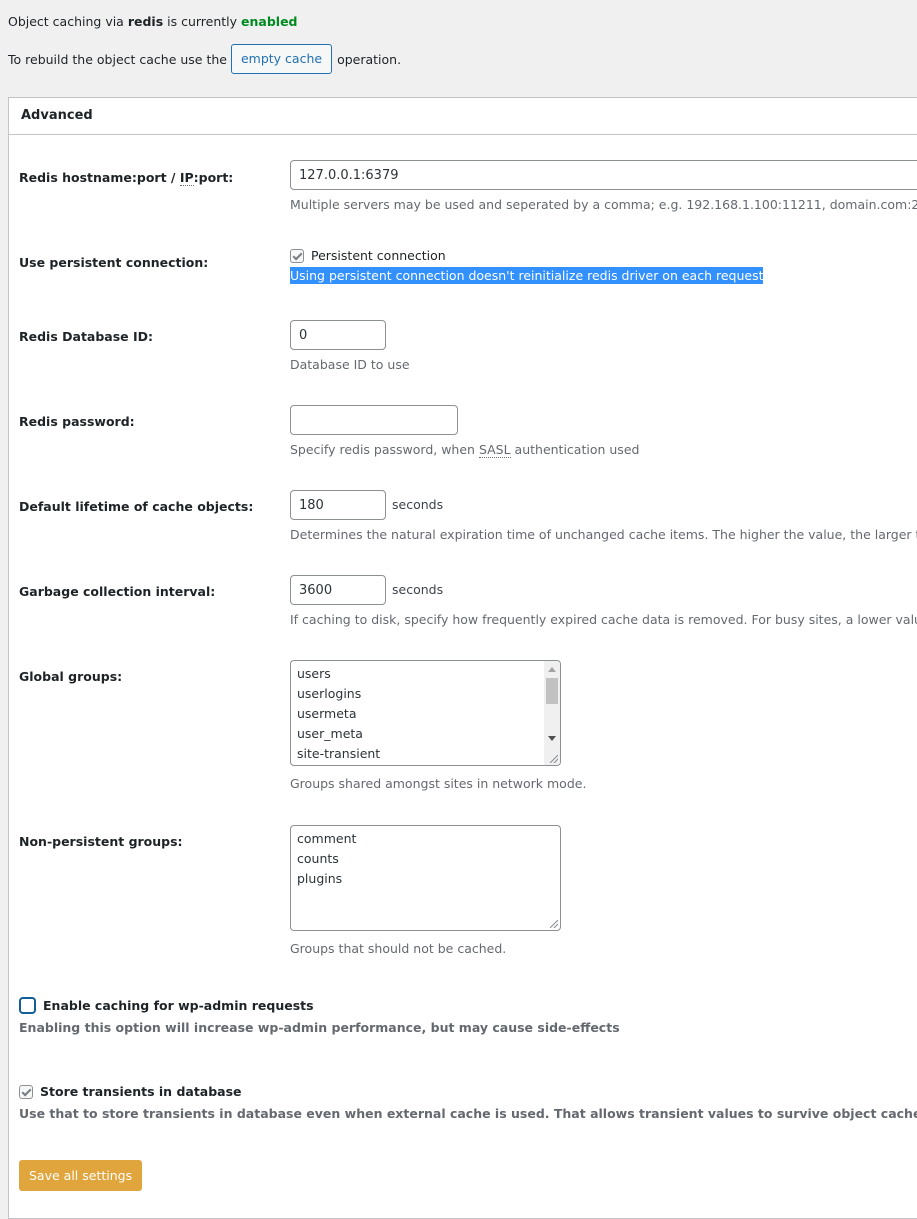 This screenshot has width=917, height=1219. What do you see at coordinates (338, 590) in the screenshot?
I see `gc-interval-input` at bounding box center [338, 590].